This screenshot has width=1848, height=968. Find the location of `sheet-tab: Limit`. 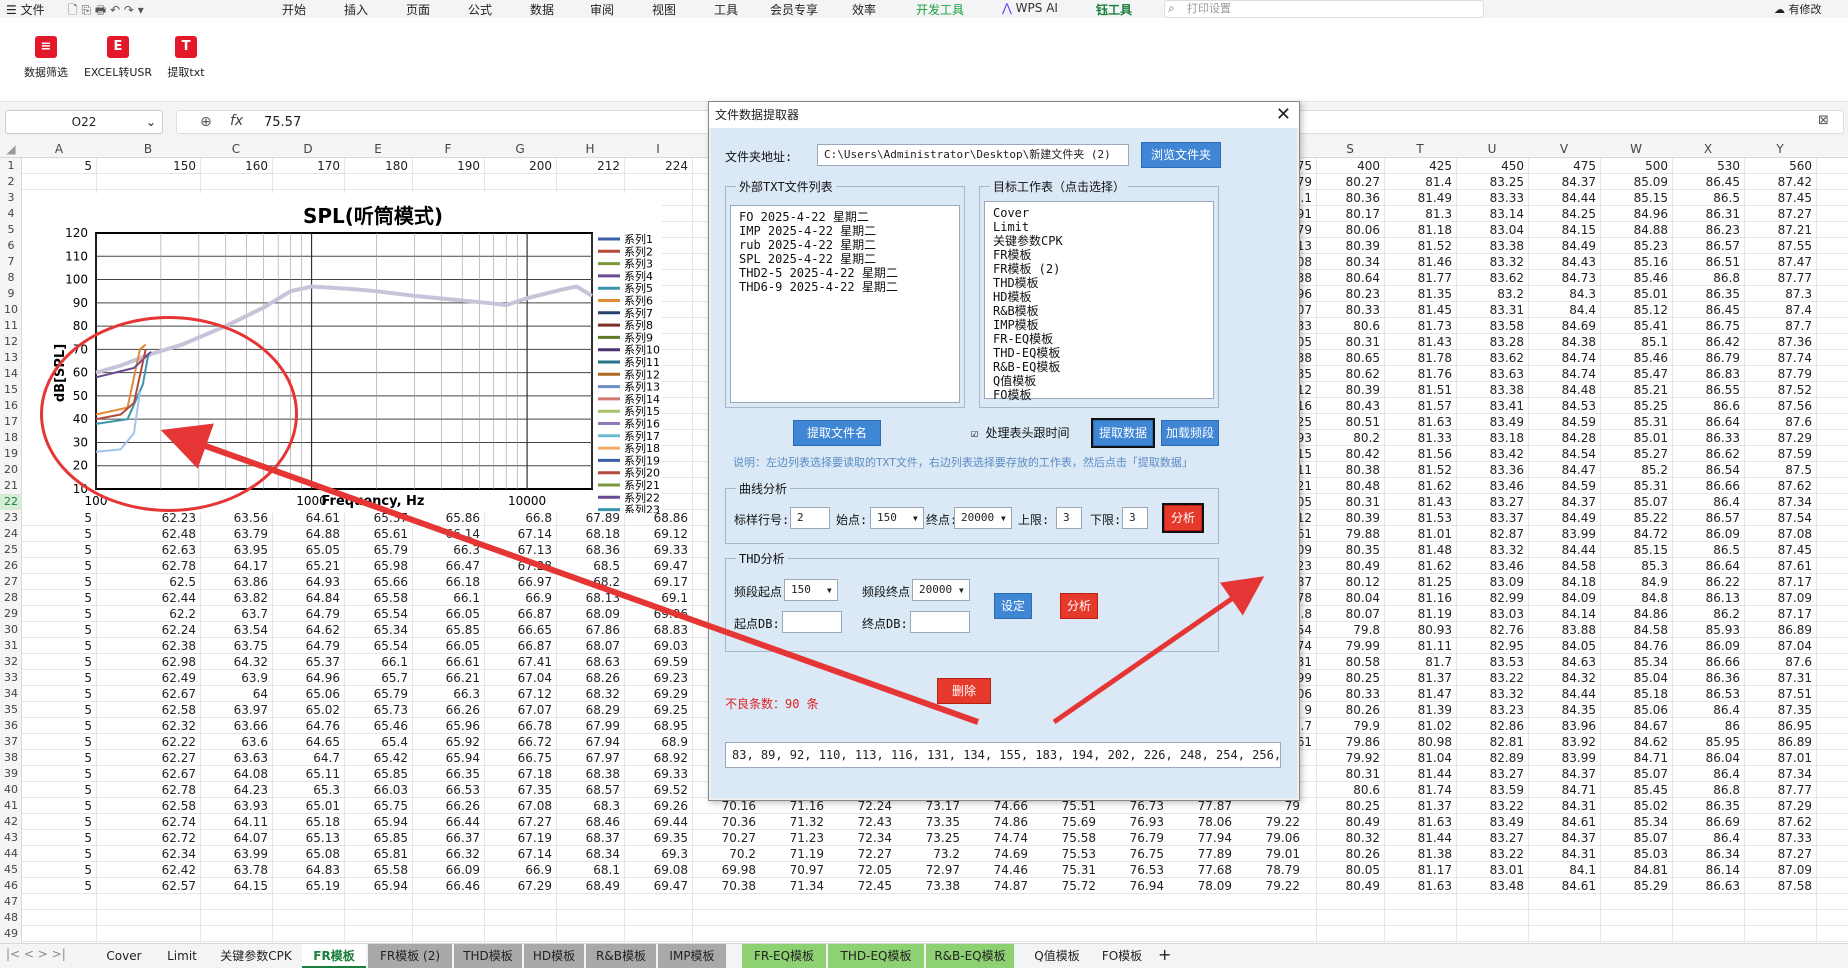

sheet-tab: Limit is located at coordinates (182, 956).